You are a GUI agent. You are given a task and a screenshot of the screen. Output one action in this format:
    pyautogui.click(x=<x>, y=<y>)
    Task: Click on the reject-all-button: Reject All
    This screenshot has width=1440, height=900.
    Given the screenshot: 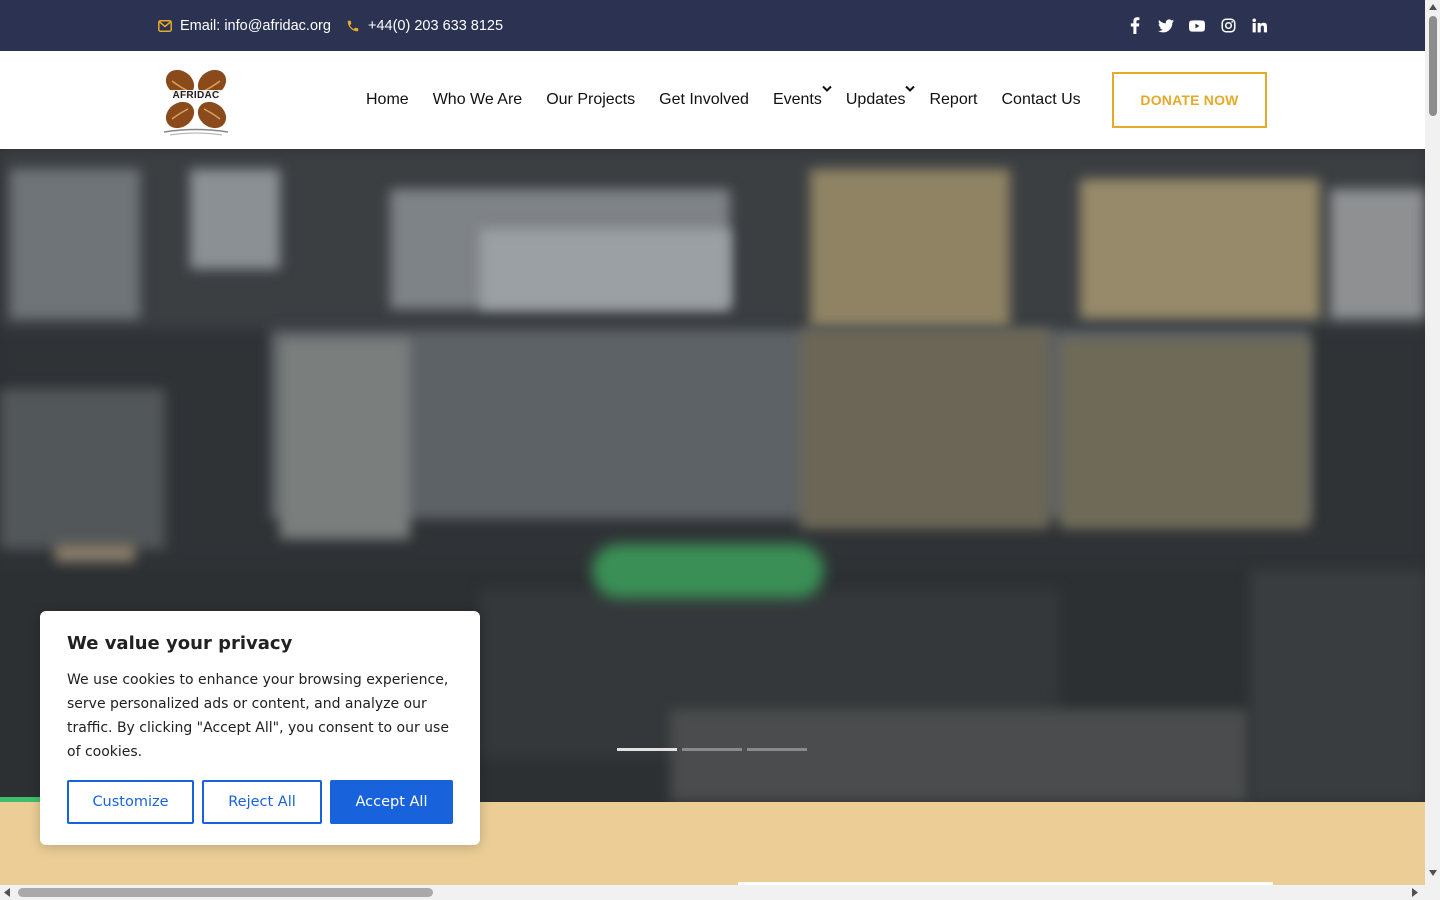 What is the action you would take?
    pyautogui.click(x=262, y=802)
    